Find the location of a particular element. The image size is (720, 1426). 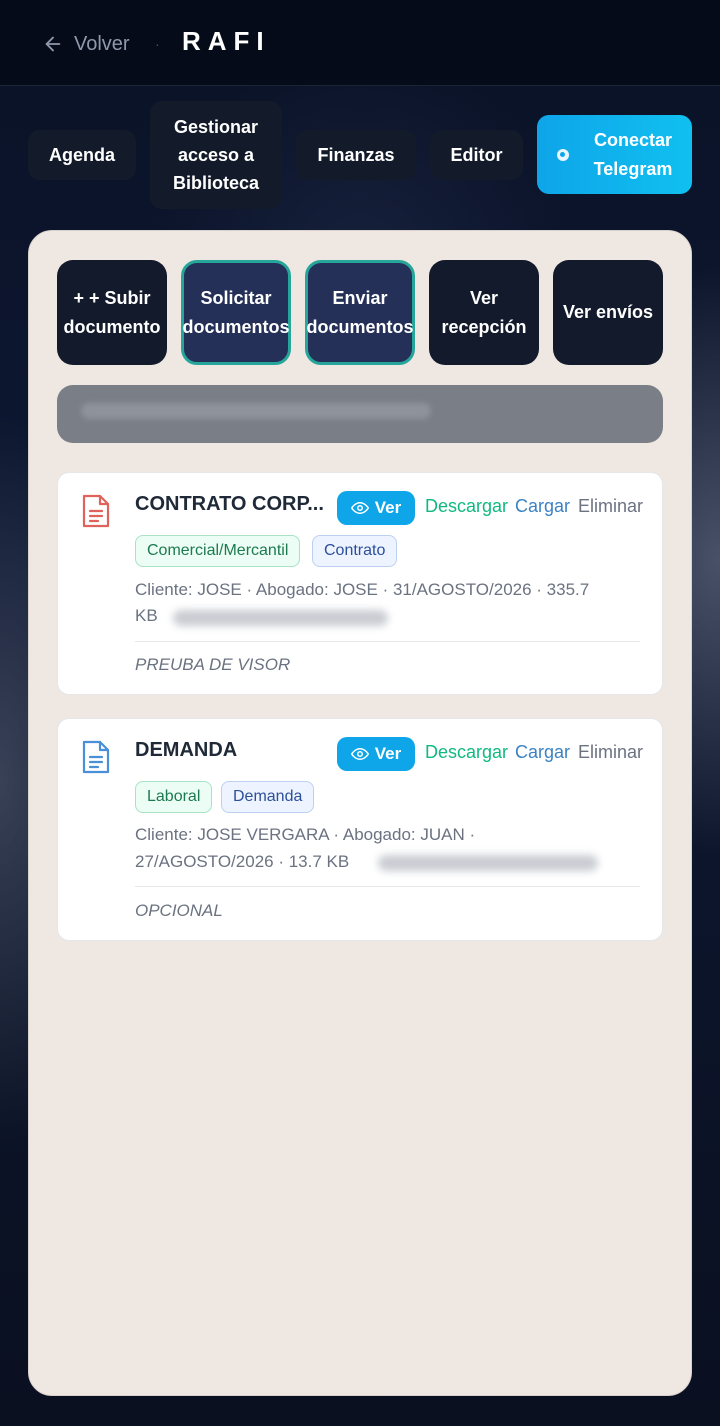

search-placeholder is located at coordinates (256, 411).